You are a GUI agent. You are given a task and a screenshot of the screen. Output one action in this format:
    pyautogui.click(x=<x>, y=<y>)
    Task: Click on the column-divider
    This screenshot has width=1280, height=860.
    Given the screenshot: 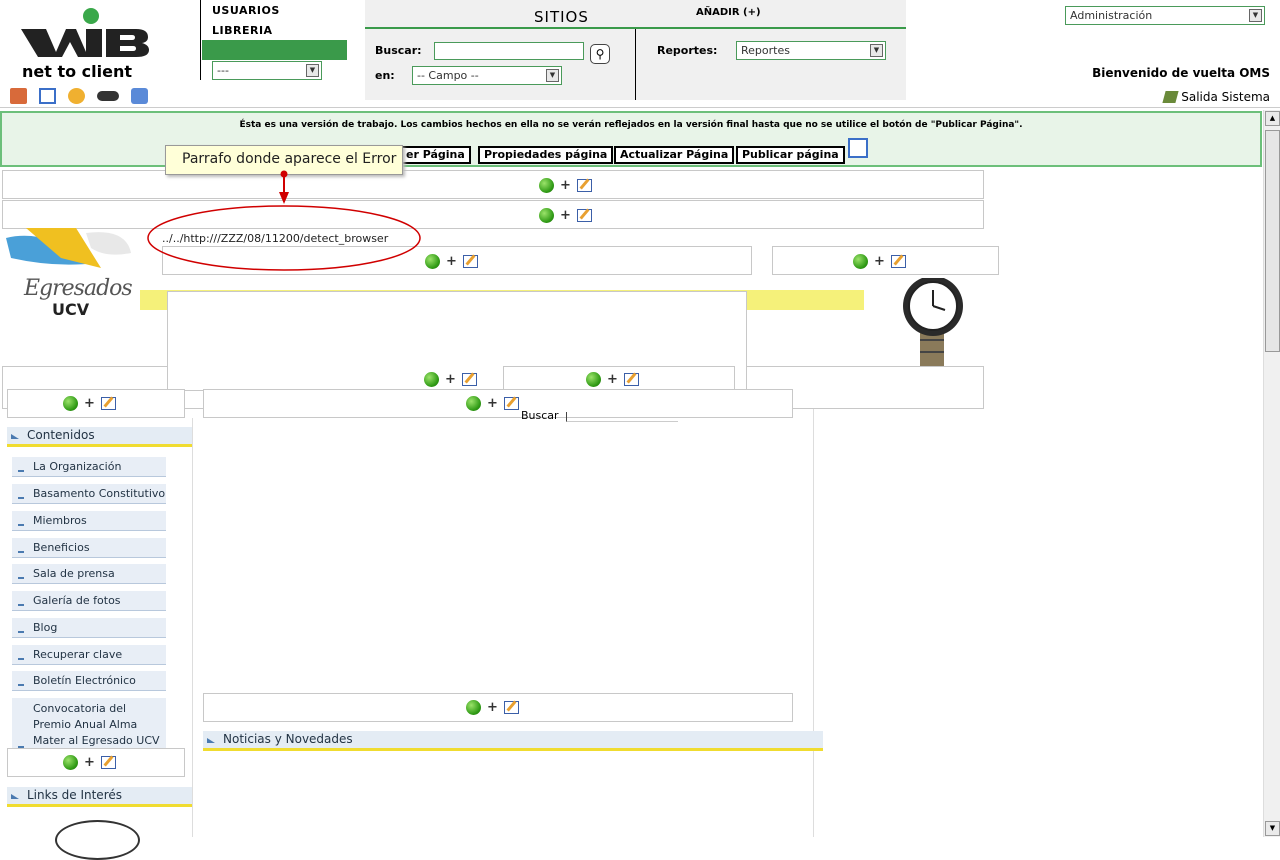 What is the action you would take?
    pyautogui.click(x=813, y=623)
    